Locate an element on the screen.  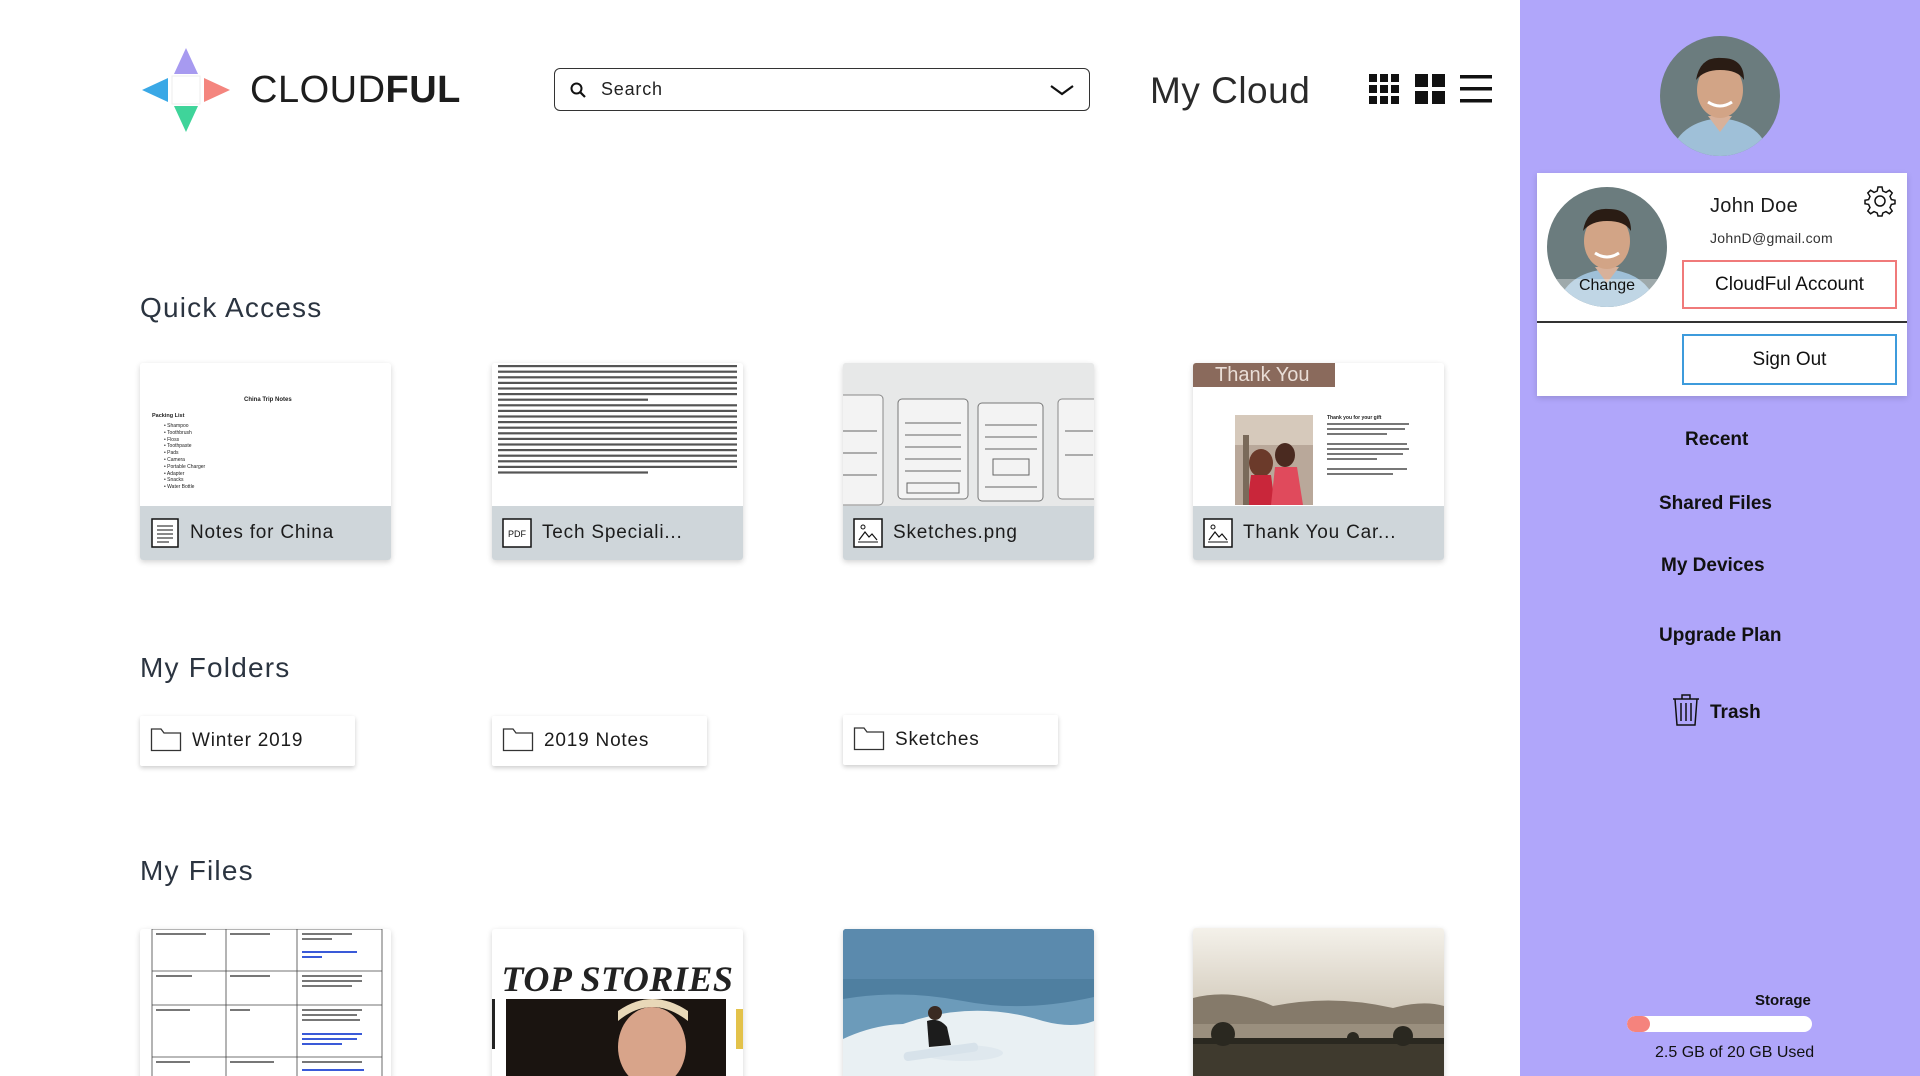
notes-list-item: • Floss is located at coordinates (172, 439).